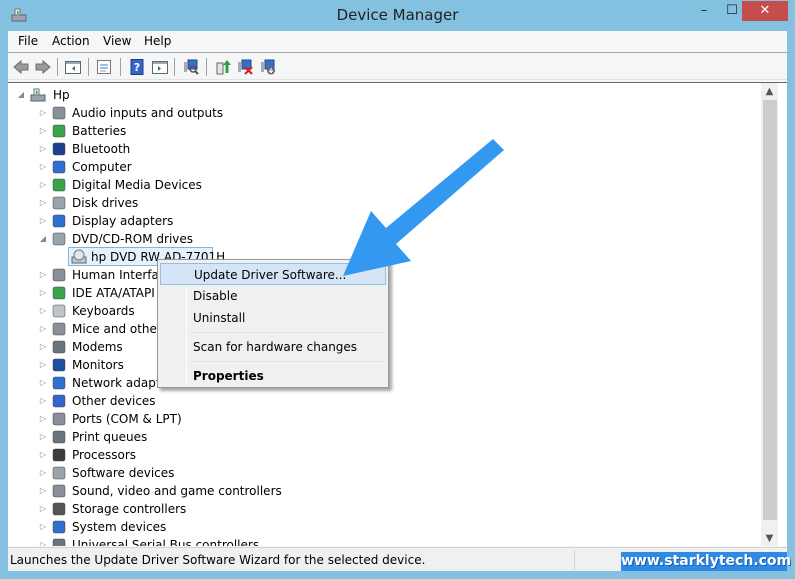  I want to click on update-driver-icon, so click(223, 67).